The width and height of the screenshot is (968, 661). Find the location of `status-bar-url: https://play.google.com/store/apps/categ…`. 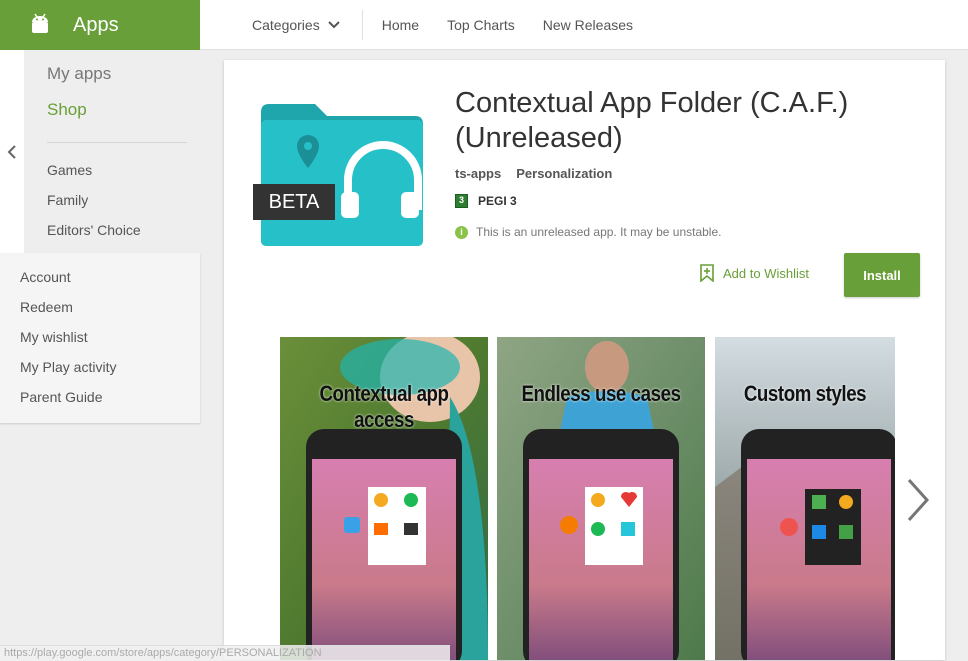

status-bar-url: https://play.google.com/store/apps/categ… is located at coordinates (225, 653).